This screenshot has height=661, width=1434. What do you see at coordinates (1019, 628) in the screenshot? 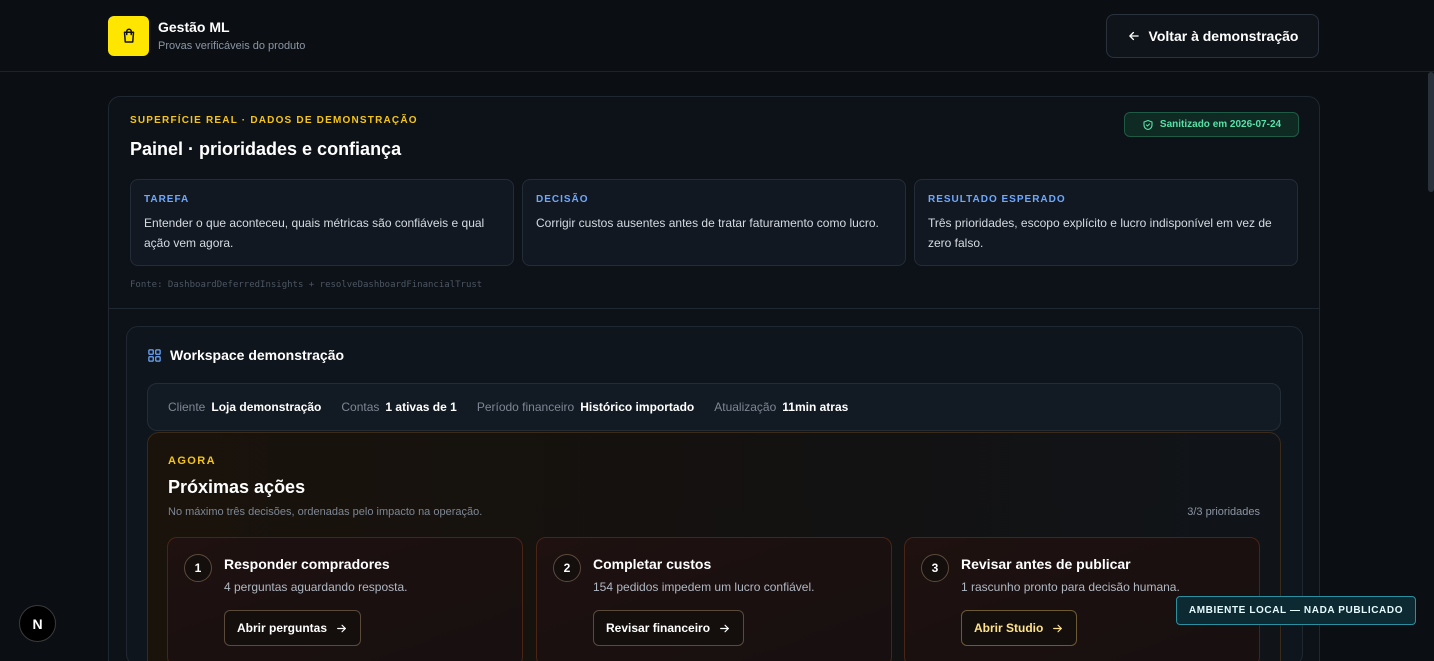
I see `open-studio-button: Abrir Studio` at bounding box center [1019, 628].